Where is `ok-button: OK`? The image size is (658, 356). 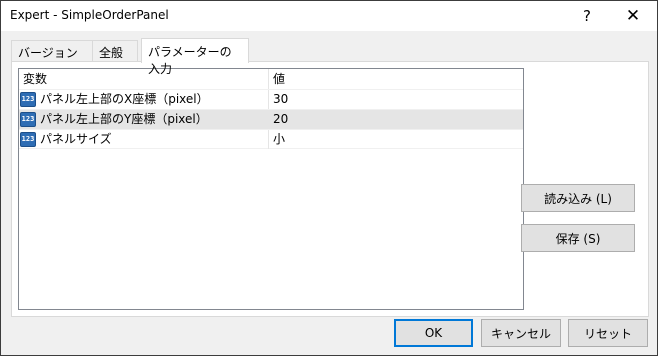
ok-button: OK is located at coordinates (433, 333).